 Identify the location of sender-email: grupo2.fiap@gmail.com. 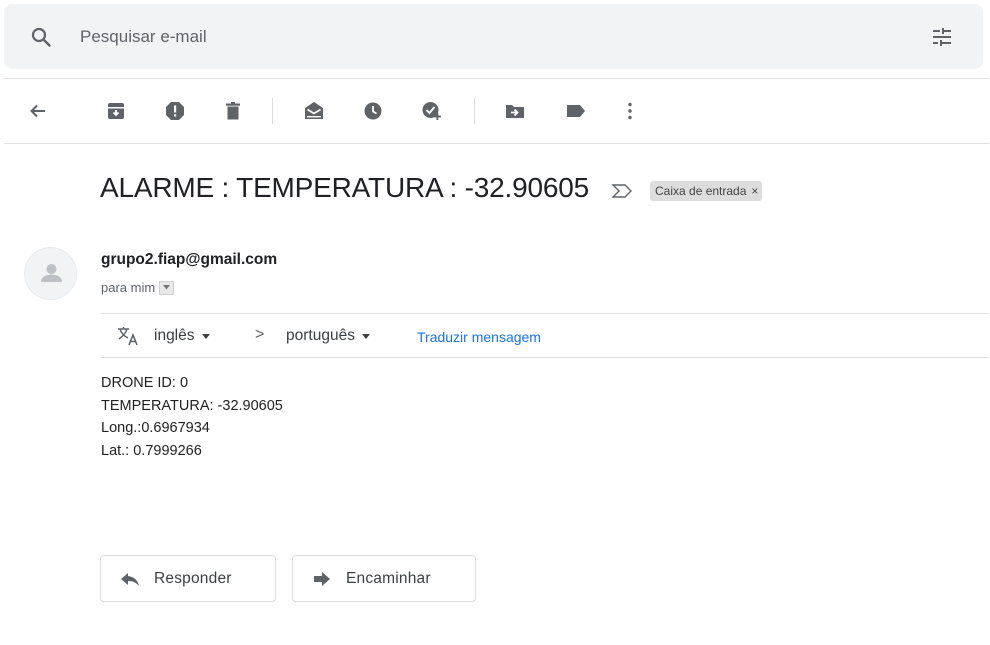
(189, 260).